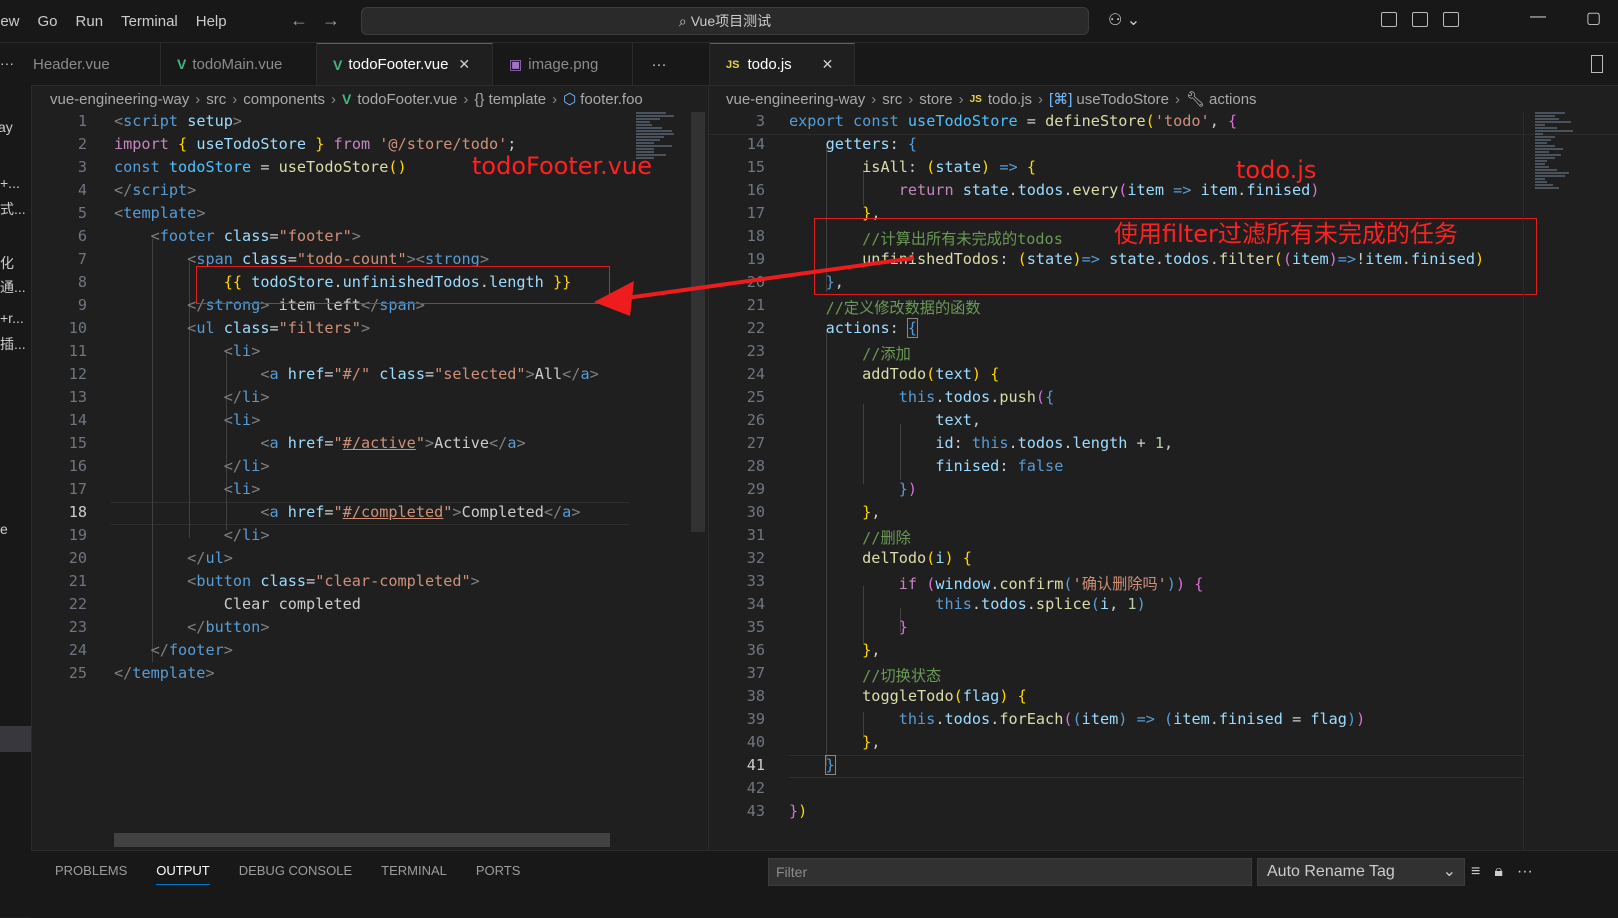 The height and width of the screenshot is (918, 1618). What do you see at coordinates (614, 298) in the screenshot?
I see `arrow-head` at bounding box center [614, 298].